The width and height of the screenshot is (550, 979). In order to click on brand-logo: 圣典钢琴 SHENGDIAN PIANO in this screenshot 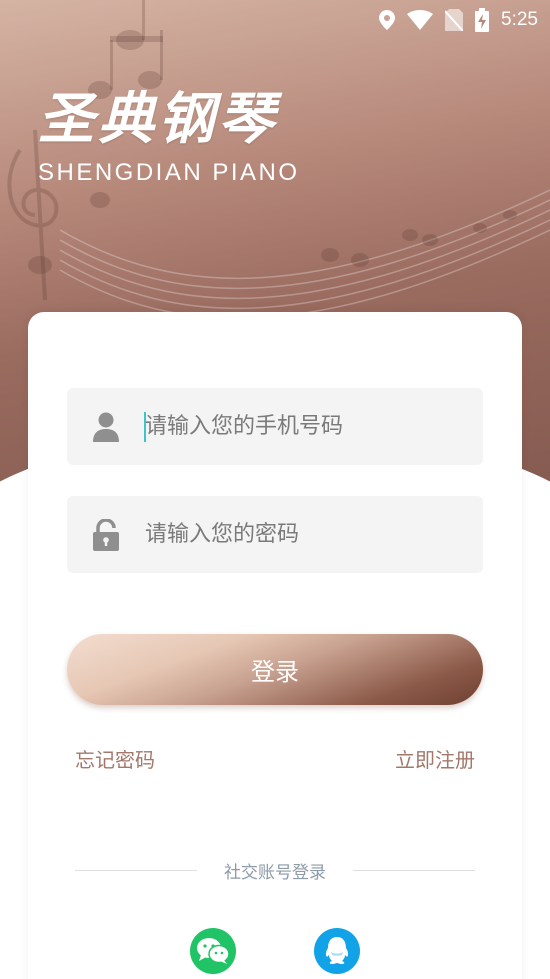, I will do `click(193, 136)`.